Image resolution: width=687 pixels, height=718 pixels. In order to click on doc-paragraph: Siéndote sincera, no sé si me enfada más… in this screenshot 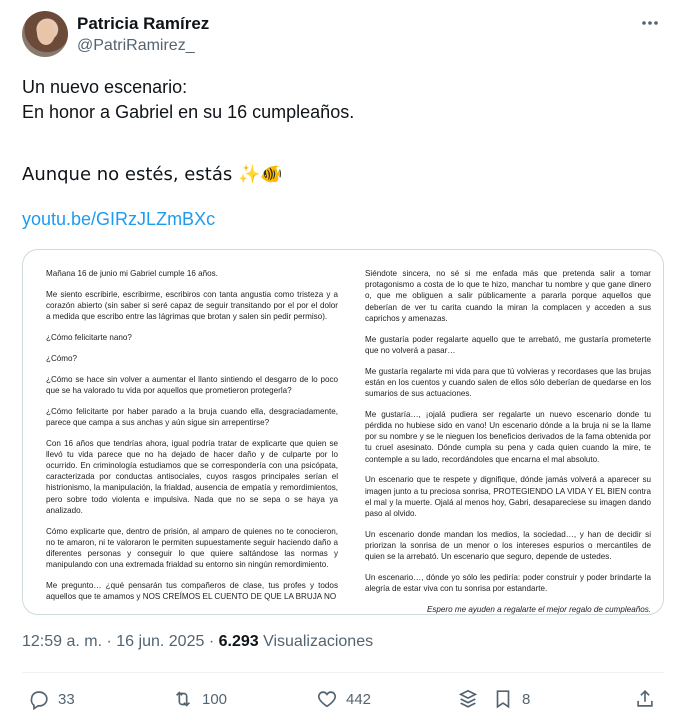, I will do `click(508, 296)`.